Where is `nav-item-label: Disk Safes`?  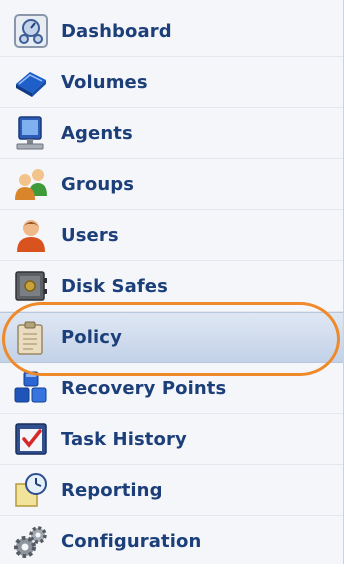
nav-item-label: Disk Safes is located at coordinates (114, 286).